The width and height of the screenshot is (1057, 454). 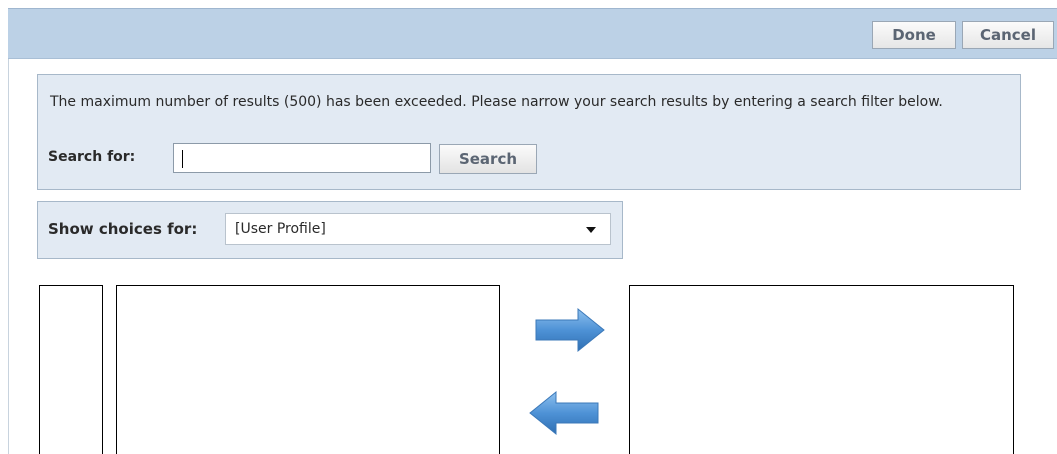 I want to click on arrow-left-icon, so click(x=564, y=413).